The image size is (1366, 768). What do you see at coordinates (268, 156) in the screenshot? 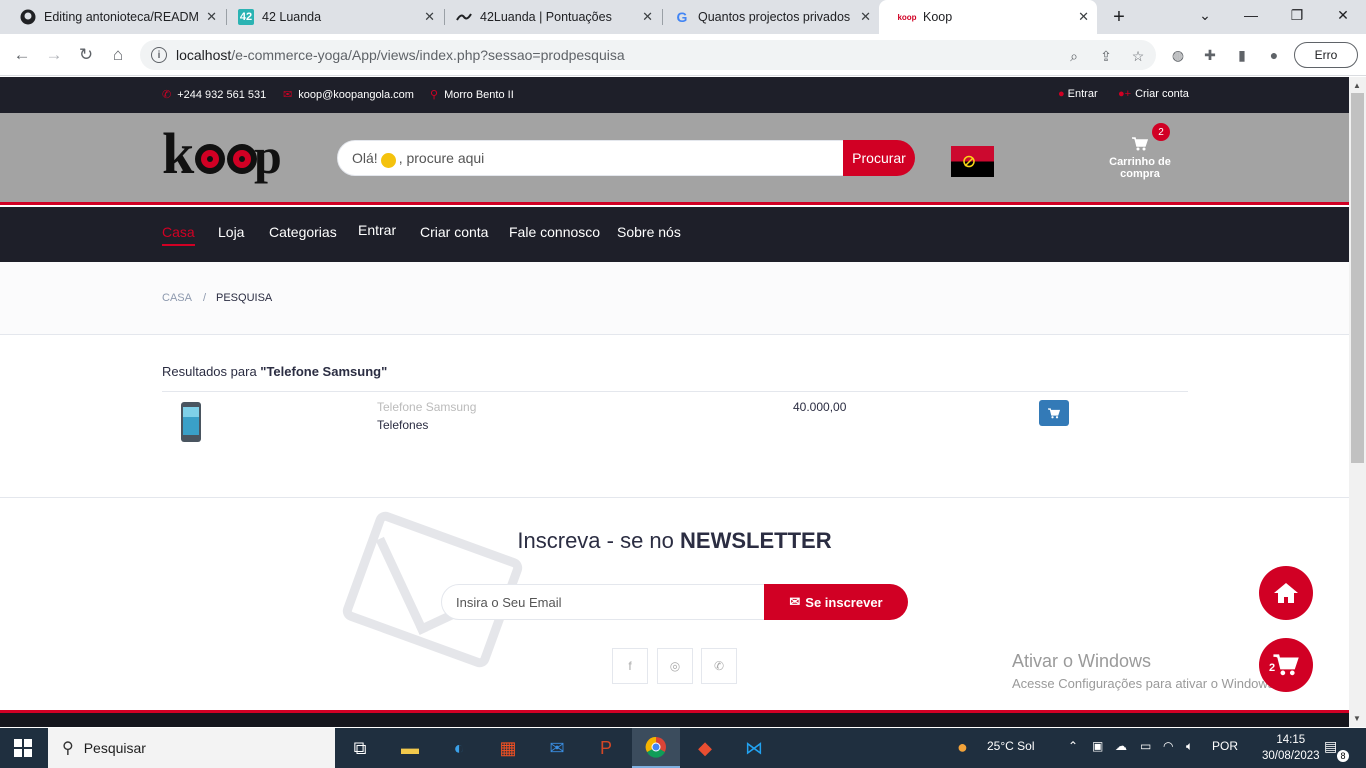
I see `svg-text: p` at bounding box center [268, 156].